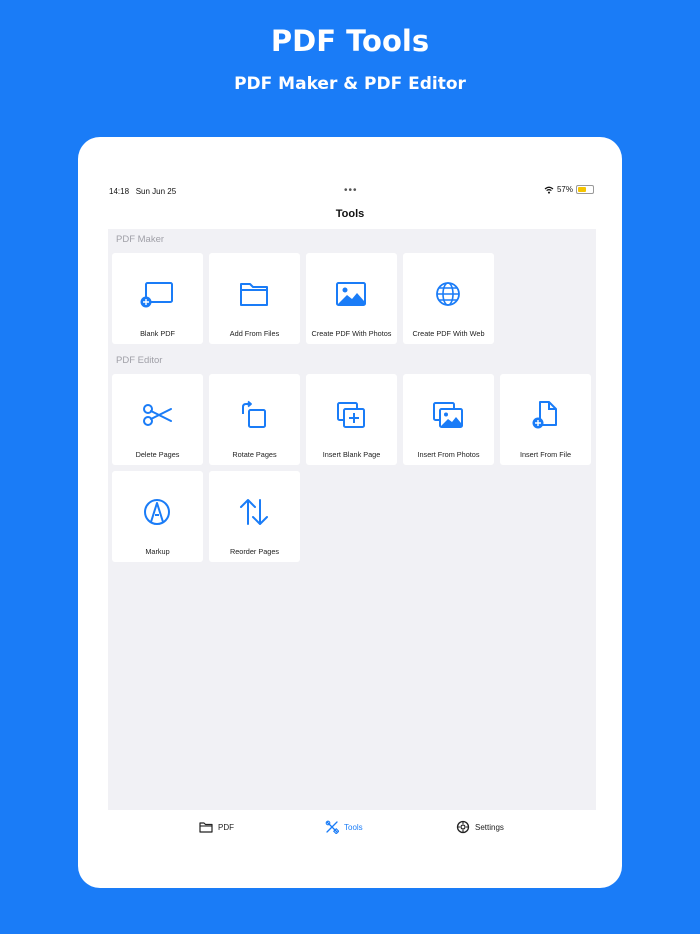 The image size is (700, 934). What do you see at coordinates (448, 333) in the screenshot?
I see `tool-label: Create PDF With Web` at bounding box center [448, 333].